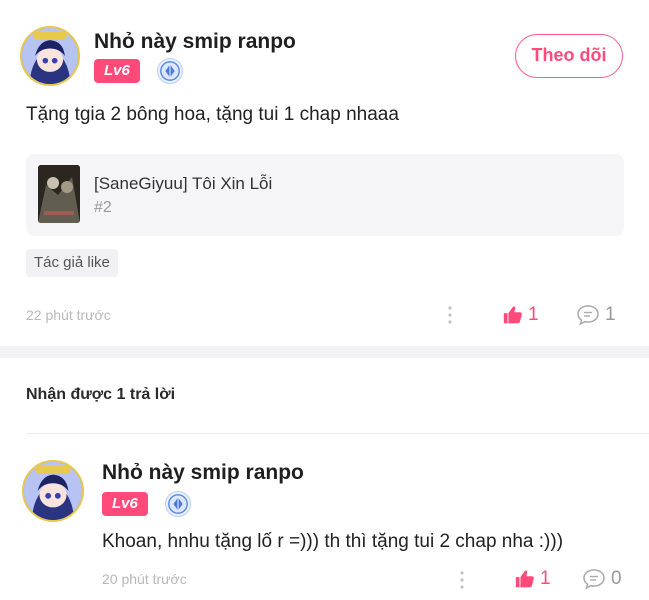 The image size is (649, 600). What do you see at coordinates (195, 42) in the screenshot?
I see `username: Nhỏ này smip ranpo` at bounding box center [195, 42].